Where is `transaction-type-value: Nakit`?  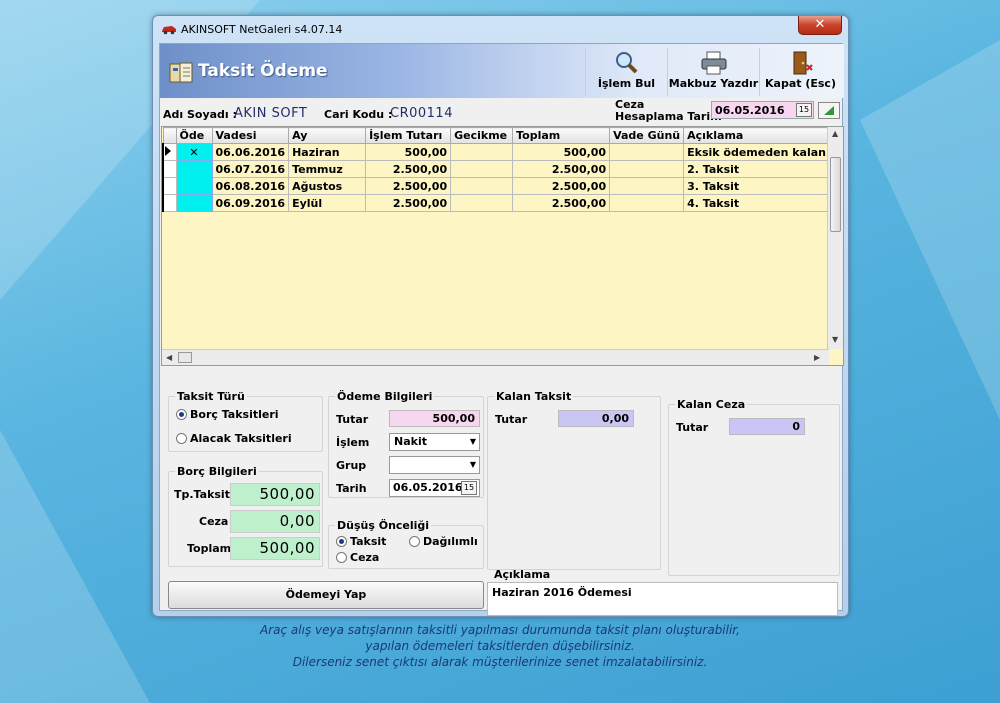 transaction-type-value: Nakit is located at coordinates (410, 441).